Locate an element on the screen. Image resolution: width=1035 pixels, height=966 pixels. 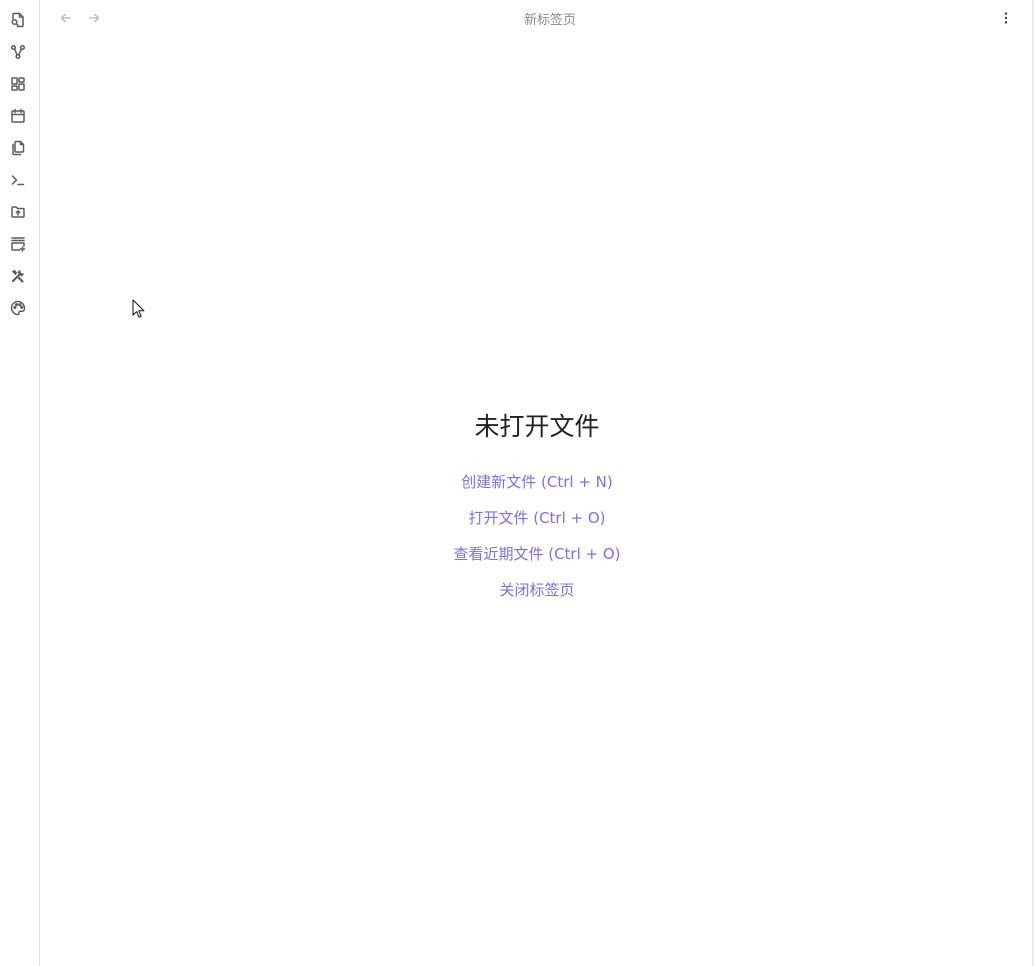
ribbon-templates-button is located at coordinates (18, 148).